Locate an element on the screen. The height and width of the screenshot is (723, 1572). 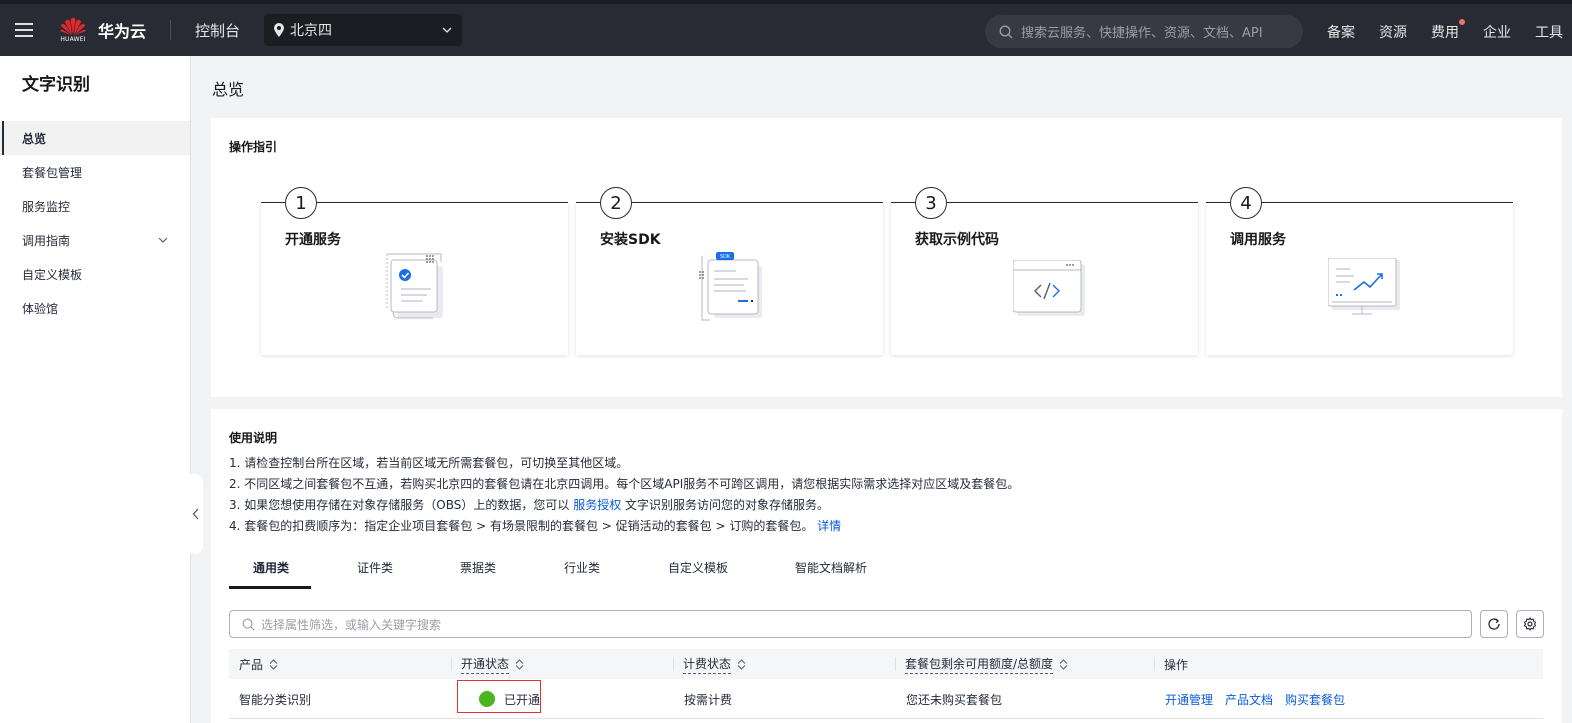
huawei-logo: HUAWEI 华为云 is located at coordinates (102, 30).